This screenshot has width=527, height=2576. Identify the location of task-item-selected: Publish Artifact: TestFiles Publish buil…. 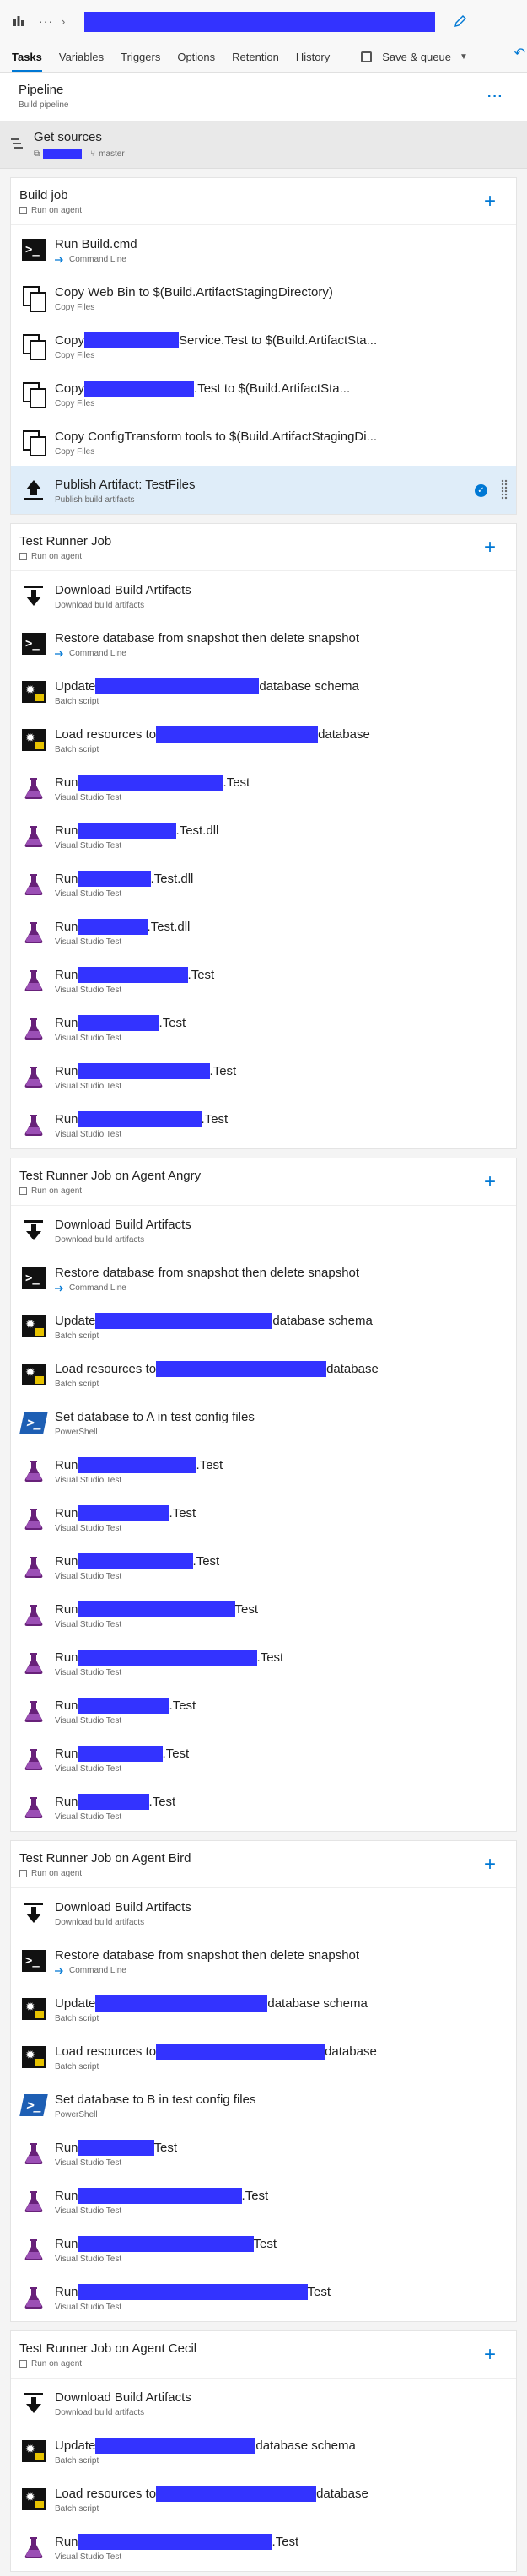
(263, 490).